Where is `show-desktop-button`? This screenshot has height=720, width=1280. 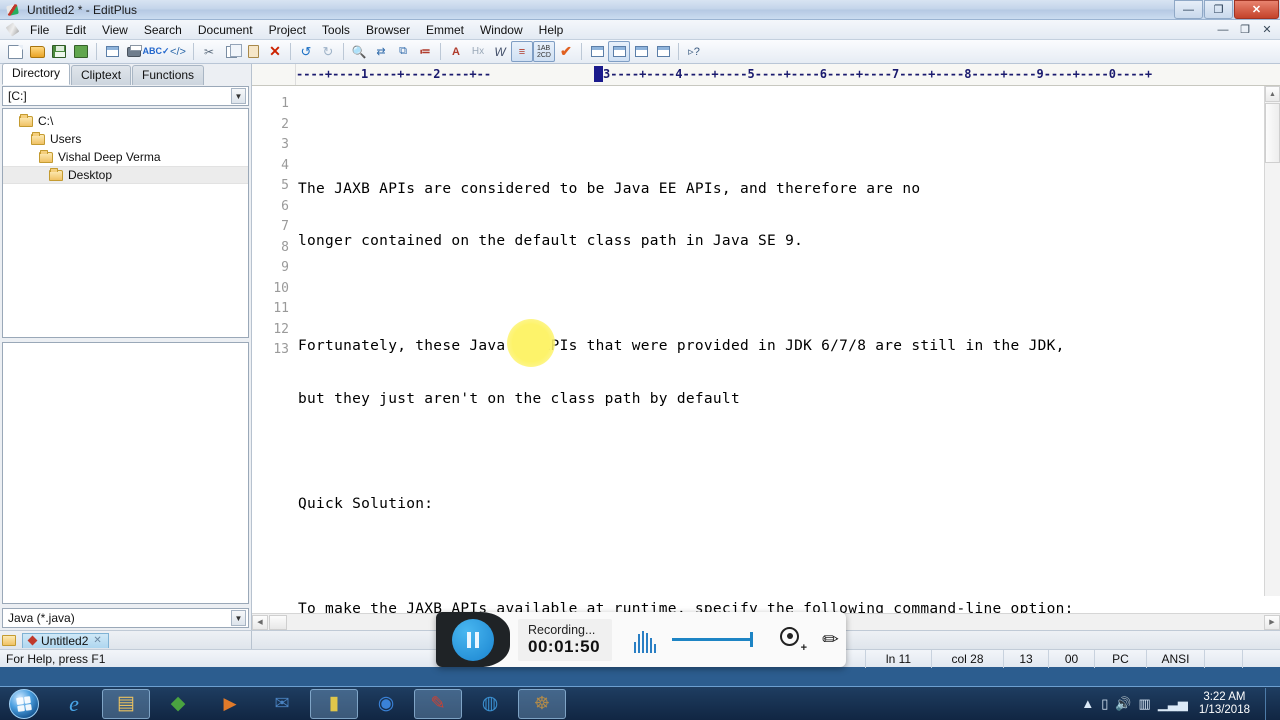 show-desktop-button is located at coordinates (1269, 703).